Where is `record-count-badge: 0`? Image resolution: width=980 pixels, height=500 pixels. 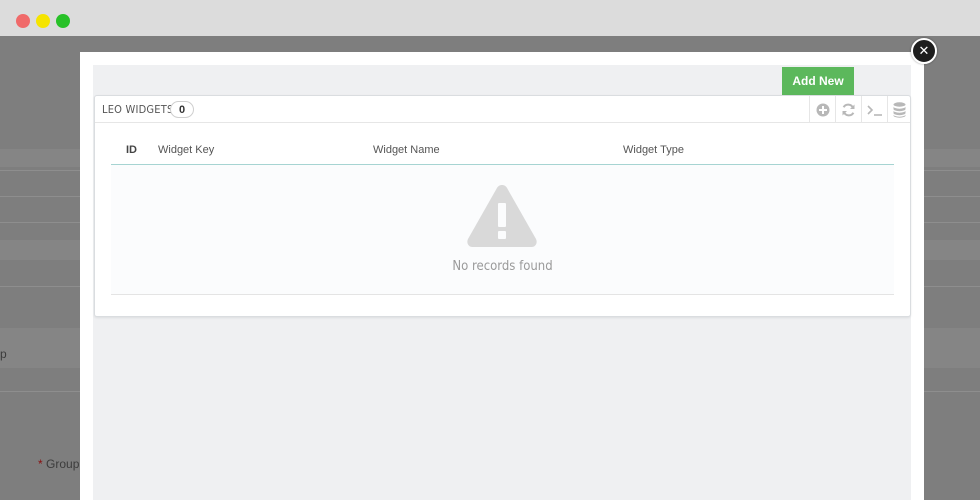
record-count-badge: 0 is located at coordinates (182, 109).